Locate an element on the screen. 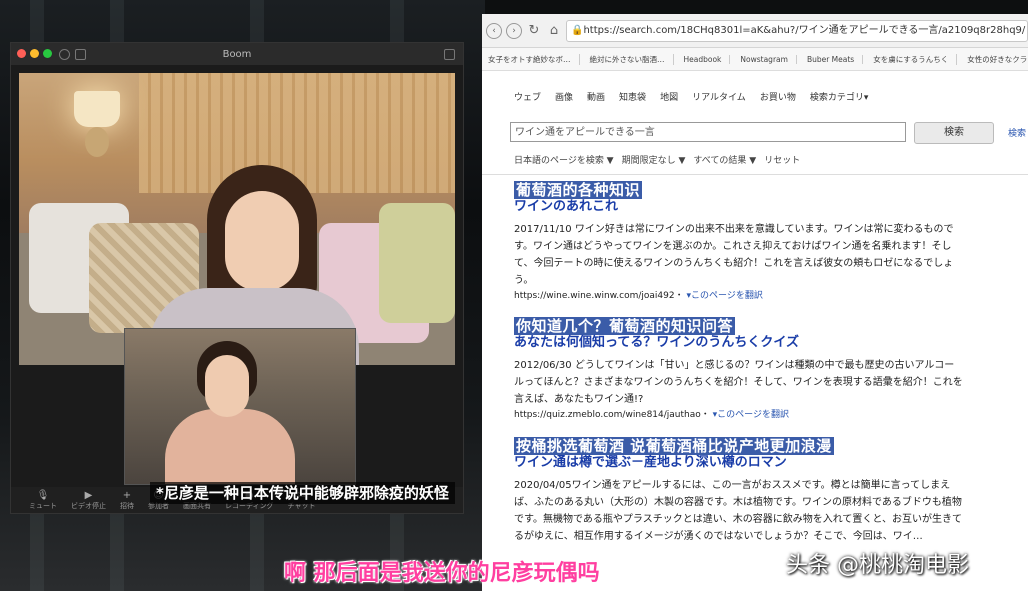 The width and height of the screenshot is (1028, 591). tab-chiebukuro: 知恵袋 is located at coordinates (632, 96).